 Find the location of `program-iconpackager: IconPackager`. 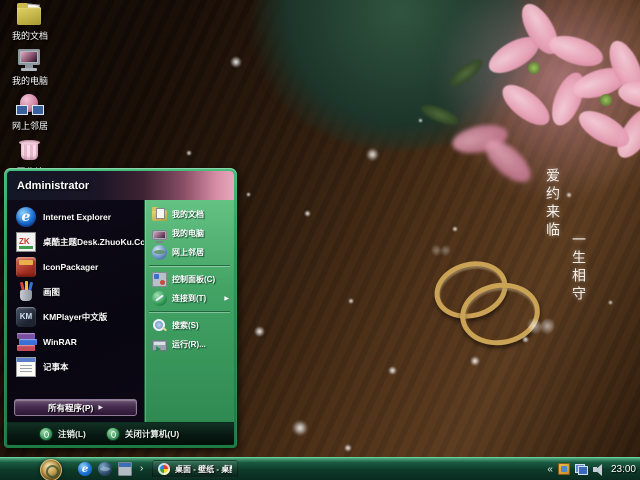

program-iconpackager: IconPackager is located at coordinates (75, 266).